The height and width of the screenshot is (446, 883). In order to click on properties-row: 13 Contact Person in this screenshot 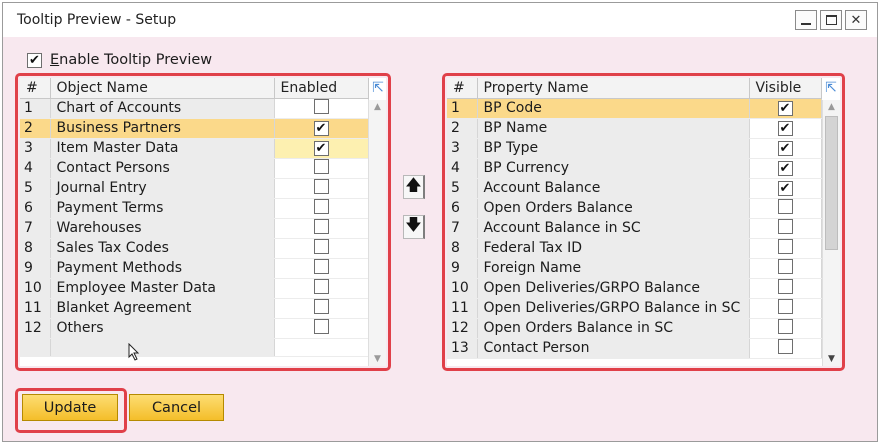, I will do `click(634, 348)`.